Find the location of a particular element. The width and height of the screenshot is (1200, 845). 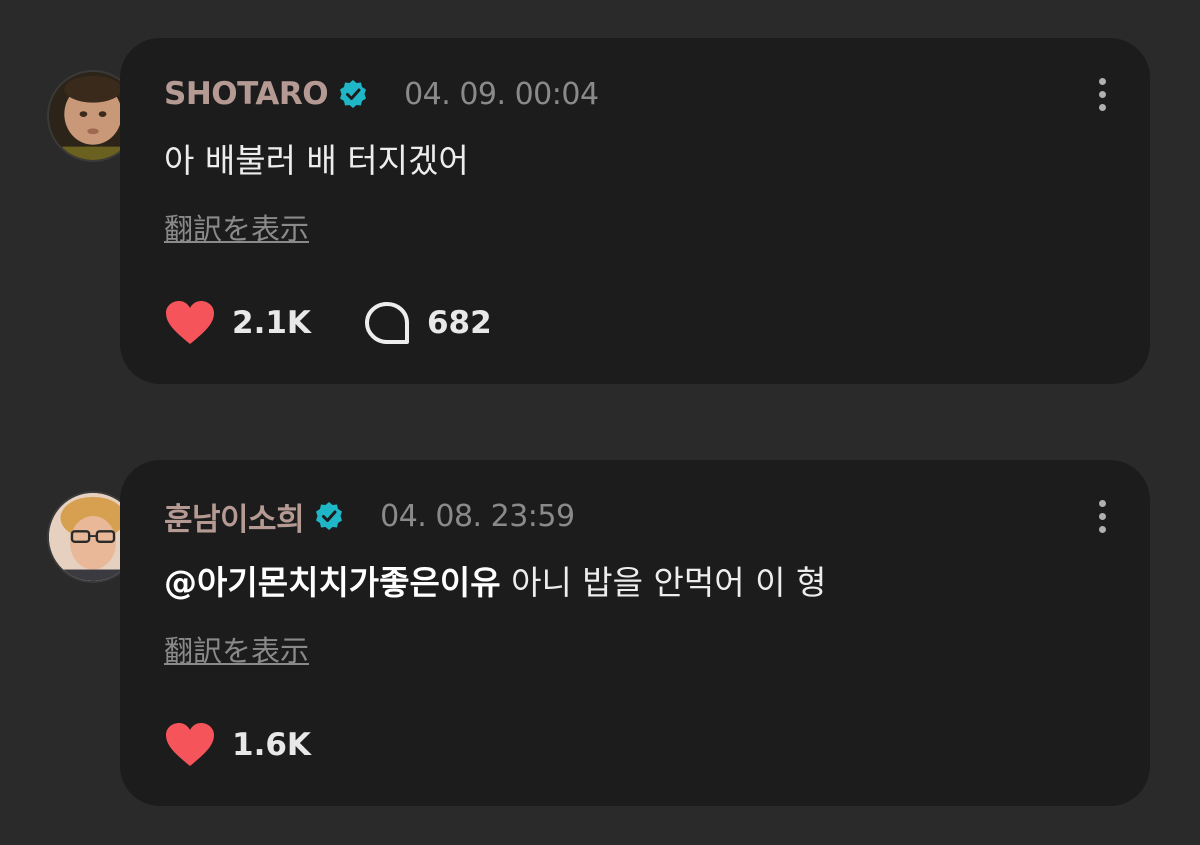

comment-body: 아 배불러 배 터지겠어 is located at coordinates (316, 160).